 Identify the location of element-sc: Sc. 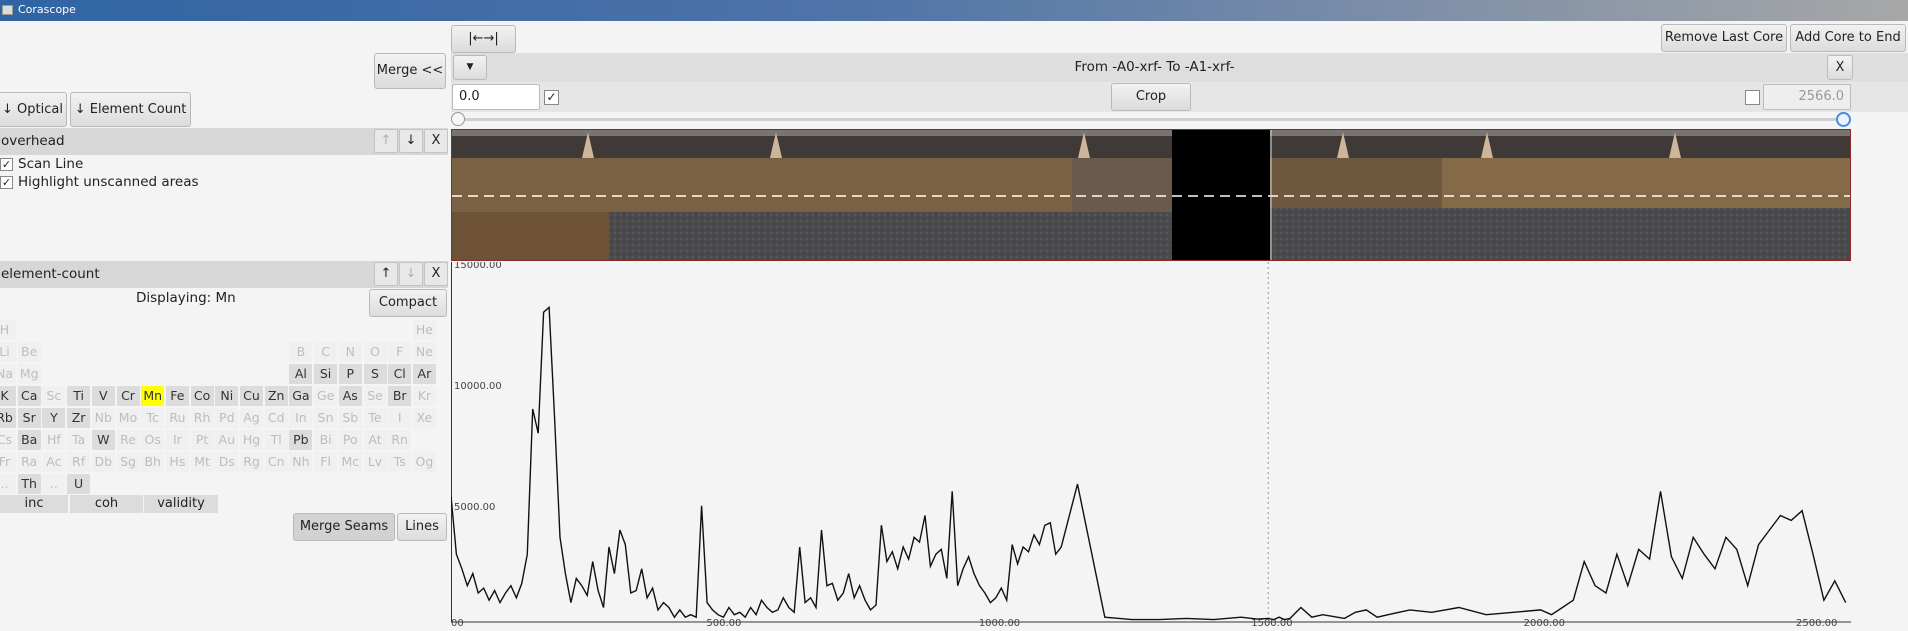
(54, 396).